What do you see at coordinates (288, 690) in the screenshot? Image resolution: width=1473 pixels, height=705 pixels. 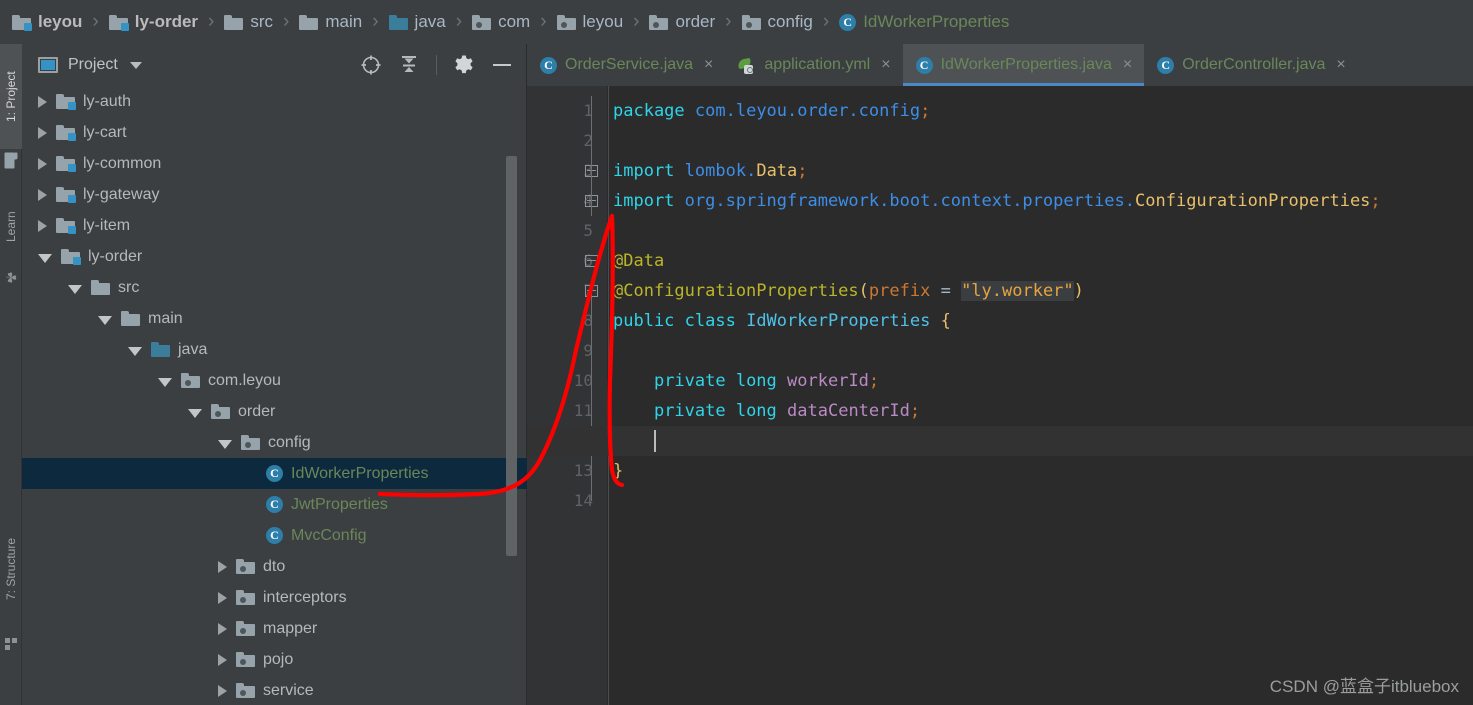 I see `tree-node-label: service` at bounding box center [288, 690].